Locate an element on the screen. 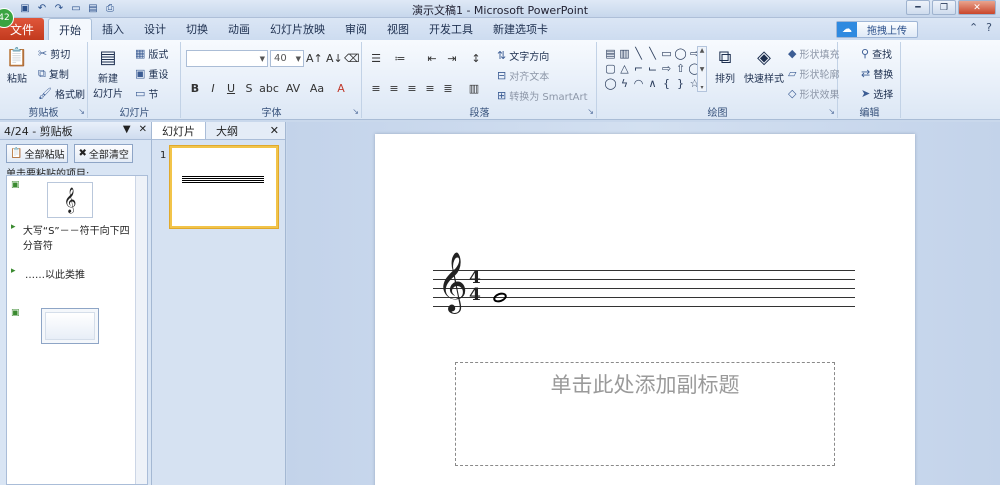 This screenshot has height=485, width=1000. tab-insert: 插入 is located at coordinates (113, 29).